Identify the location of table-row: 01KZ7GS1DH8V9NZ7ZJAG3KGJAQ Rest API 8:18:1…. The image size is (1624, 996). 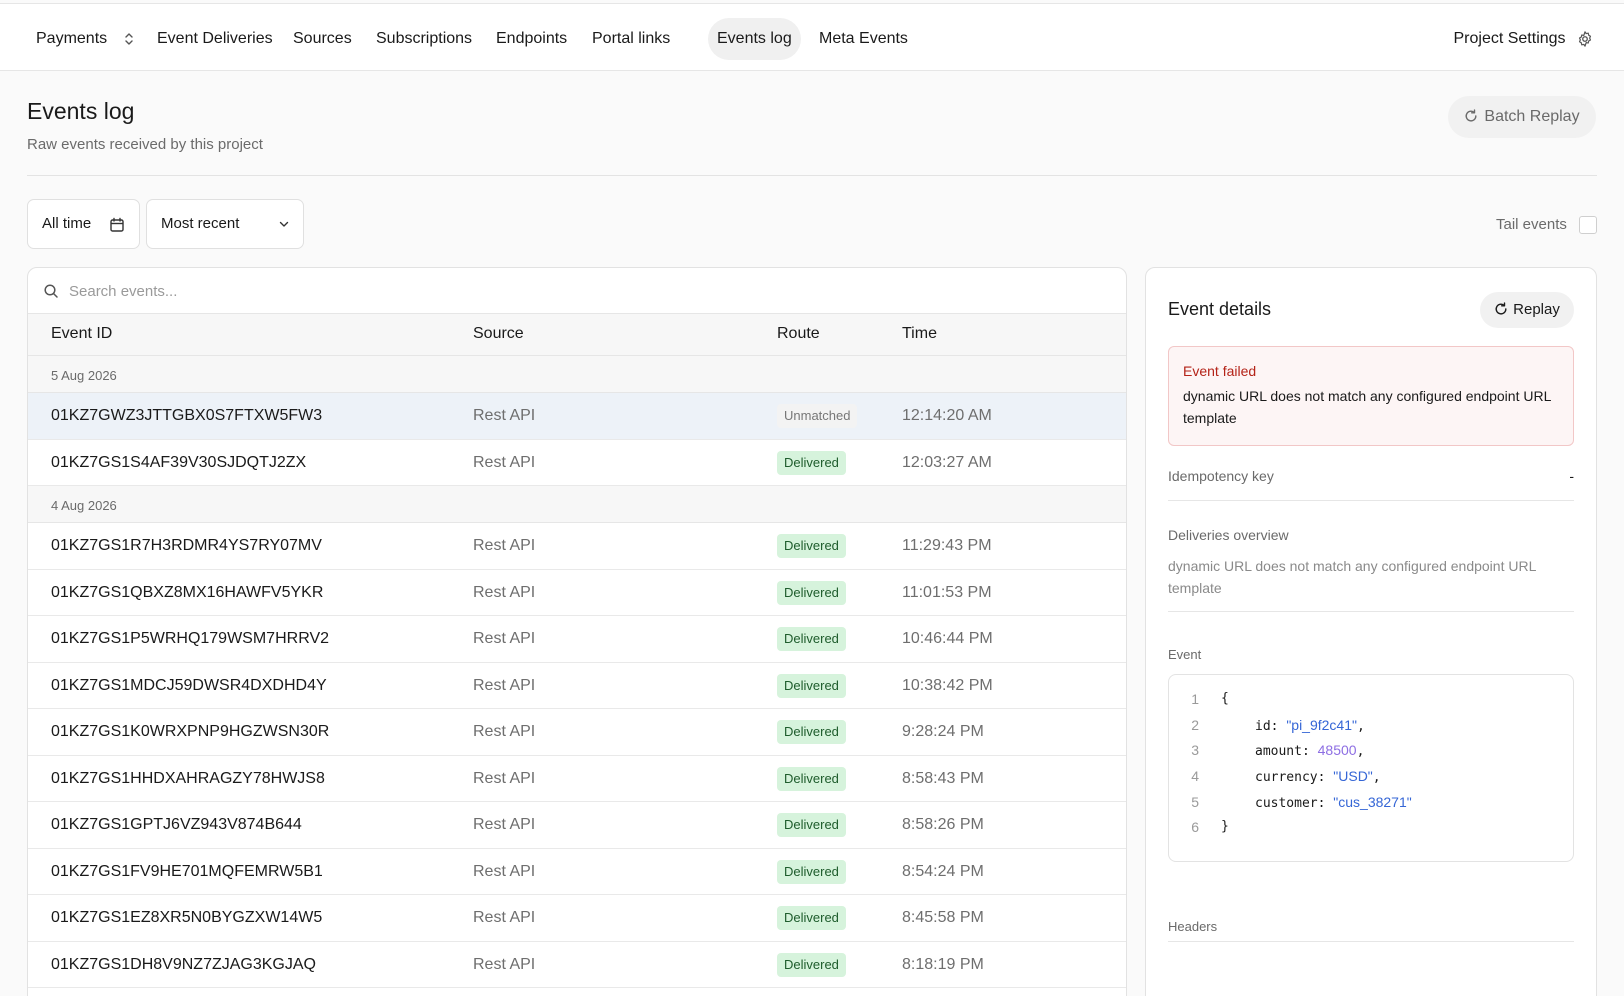
(577, 965).